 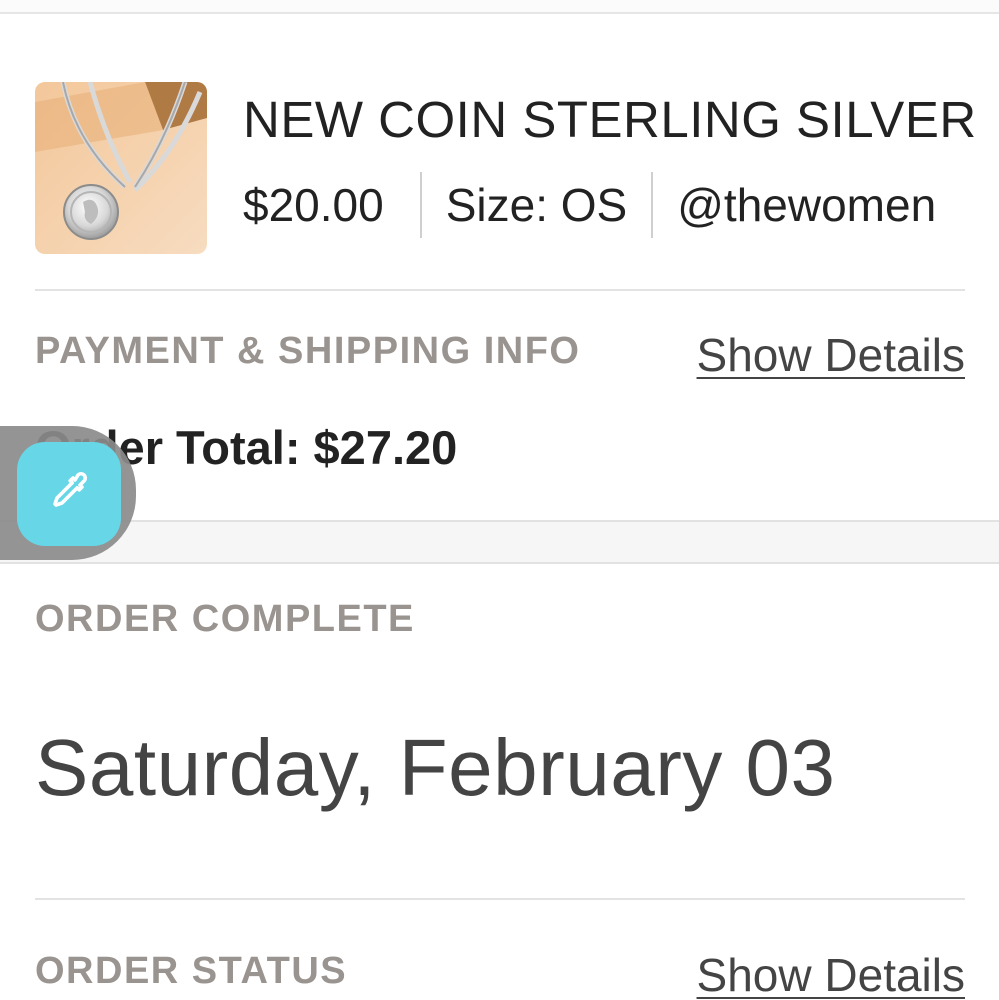 I want to click on item-title: NEW COIN STERLING SILVER, so click(x=610, y=119).